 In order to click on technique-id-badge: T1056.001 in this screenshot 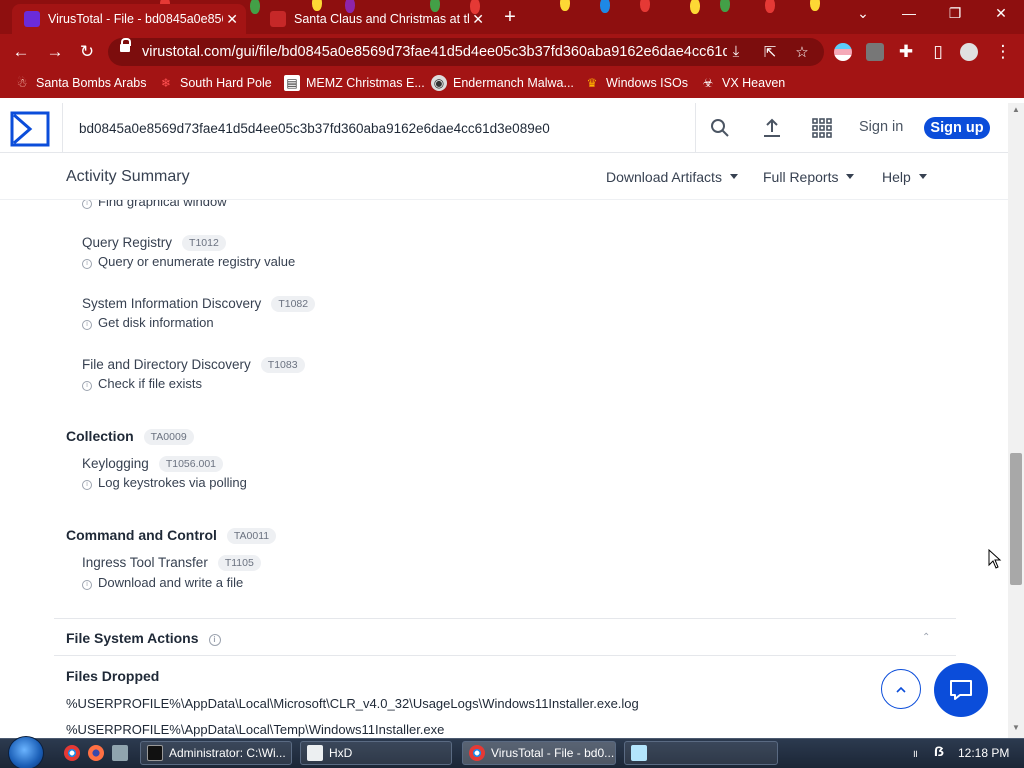, I will do `click(191, 464)`.